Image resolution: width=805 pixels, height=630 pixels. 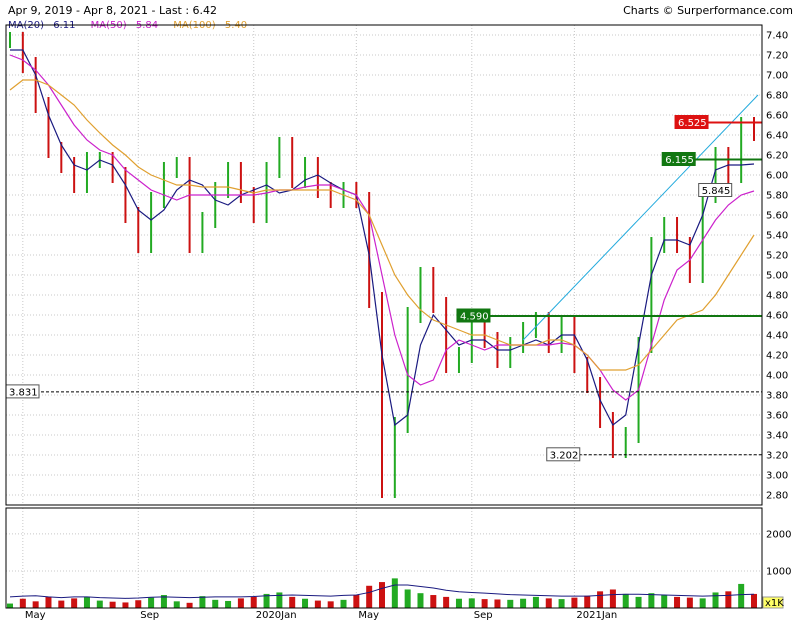 I want to click on volume-tick-label: 1000, so click(x=778, y=571).